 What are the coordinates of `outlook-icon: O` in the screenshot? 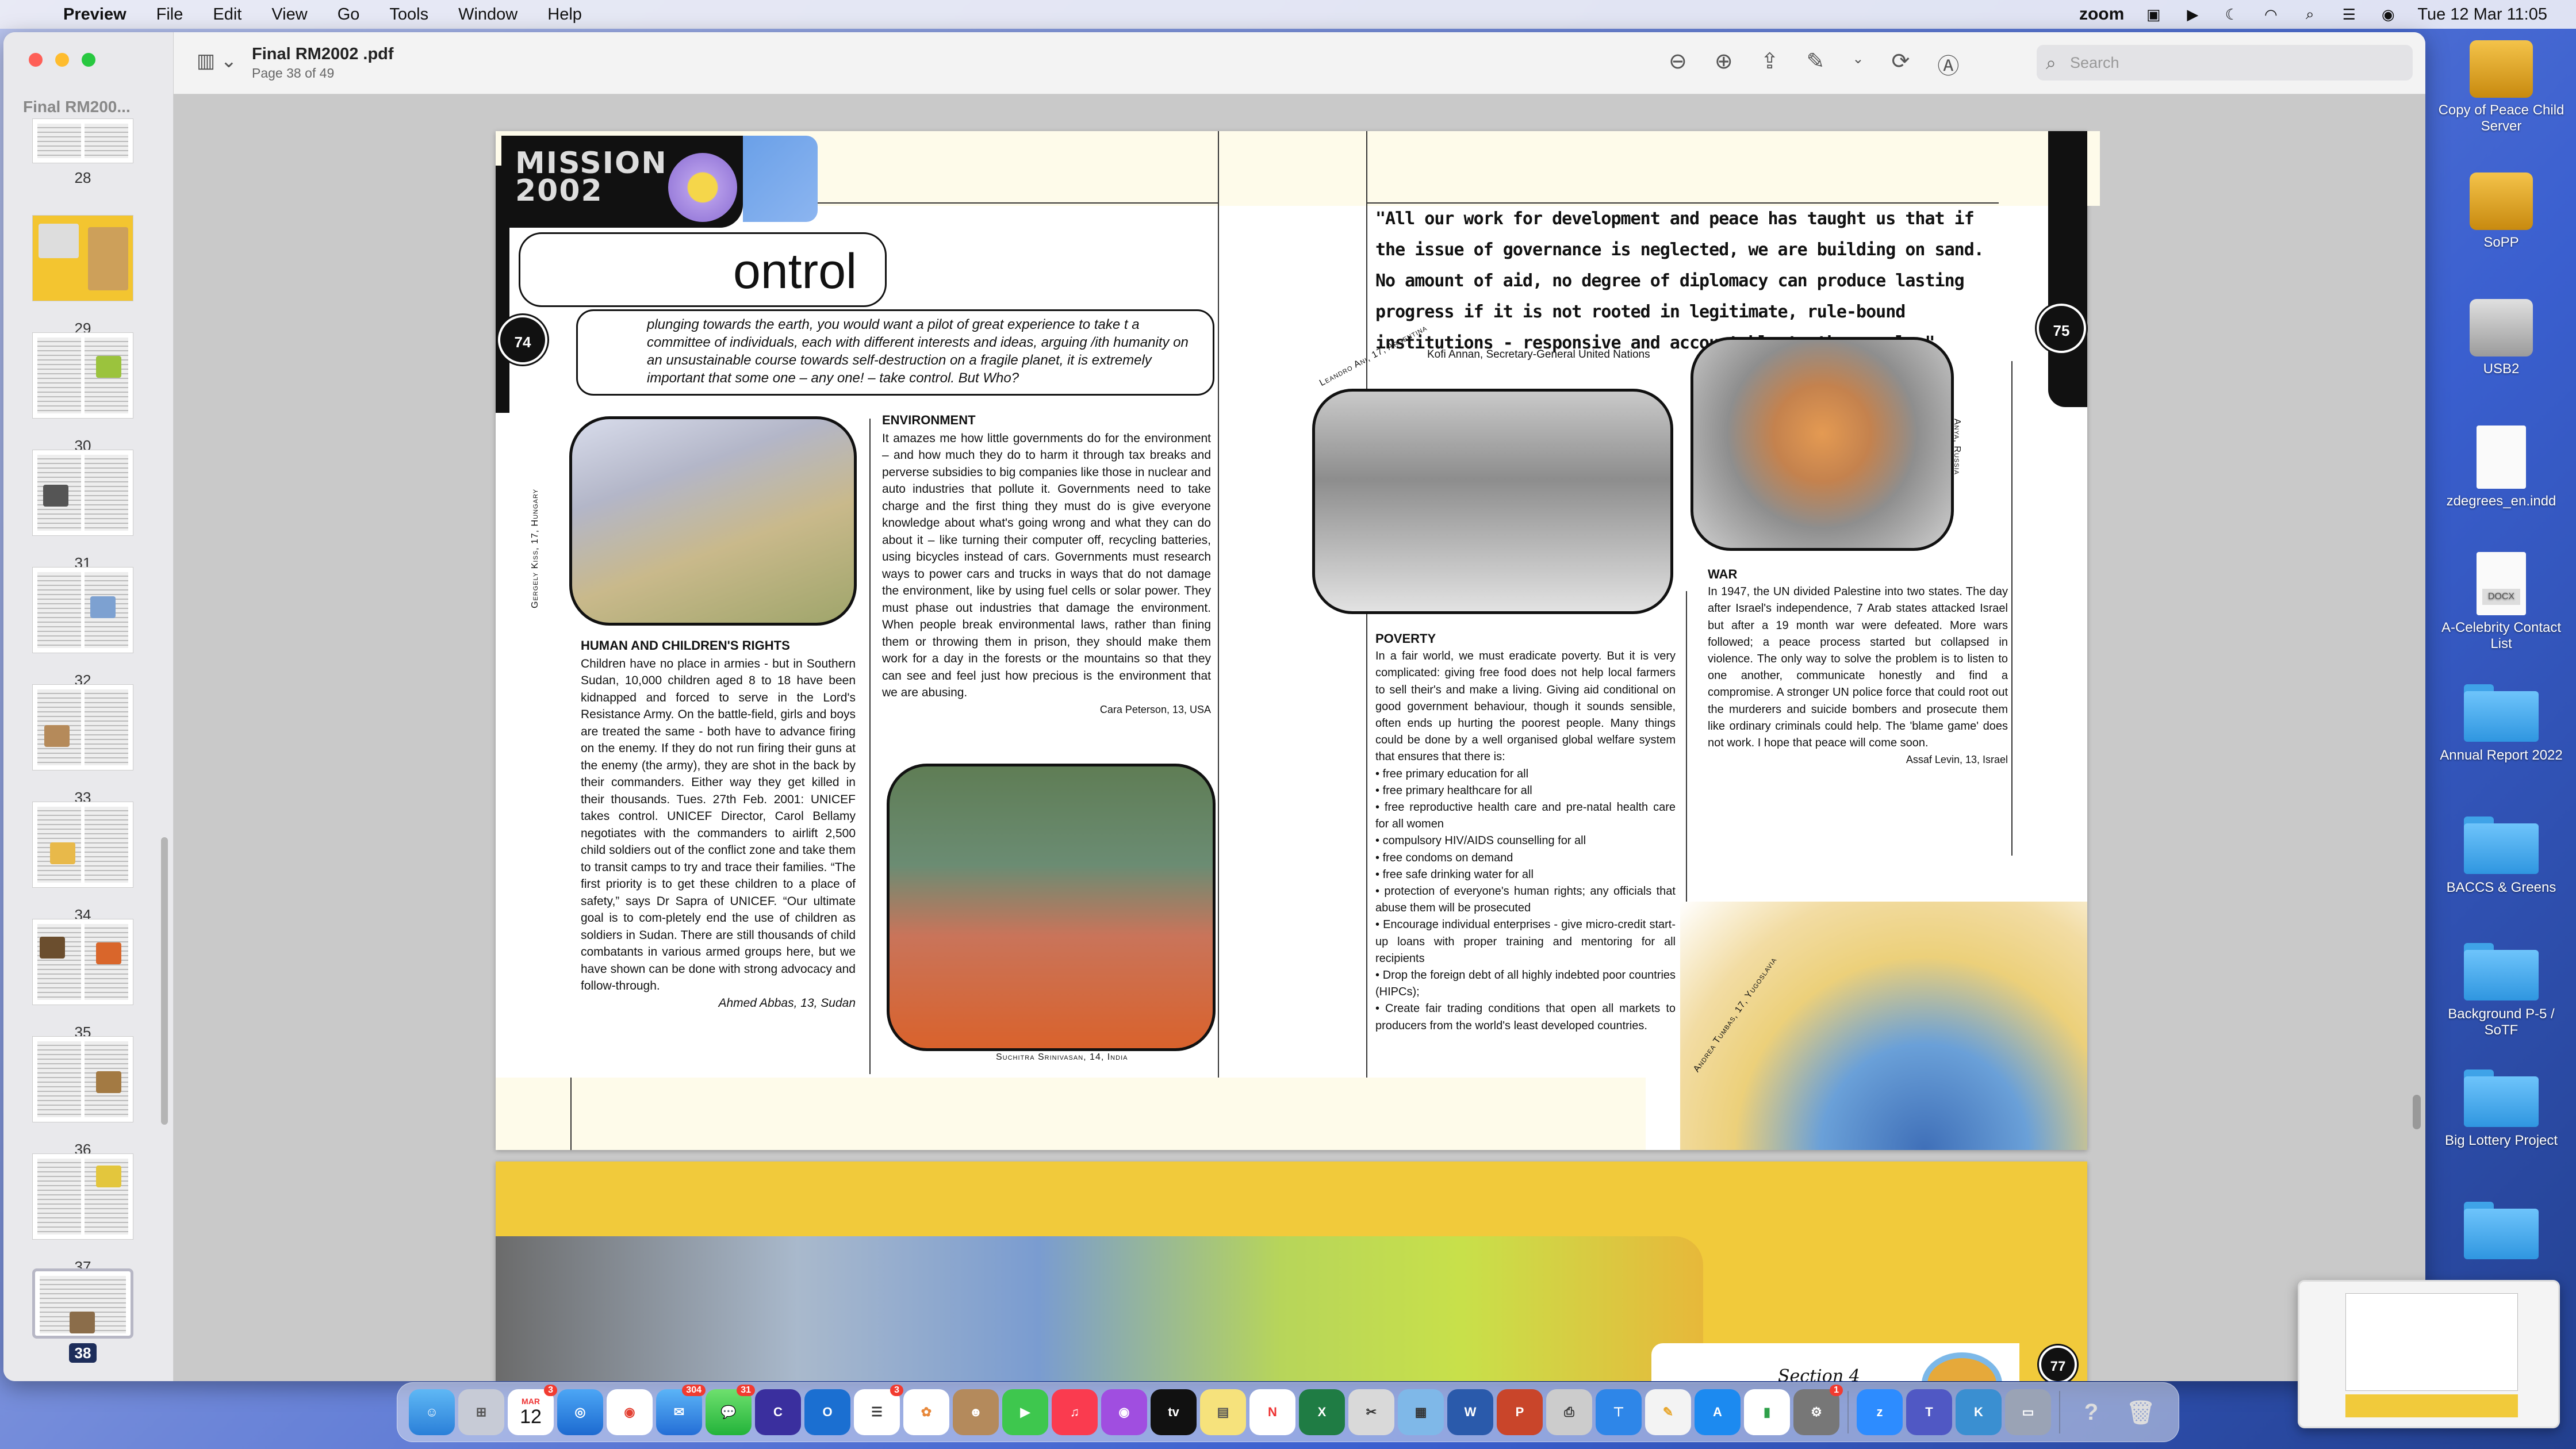 It's located at (827, 1412).